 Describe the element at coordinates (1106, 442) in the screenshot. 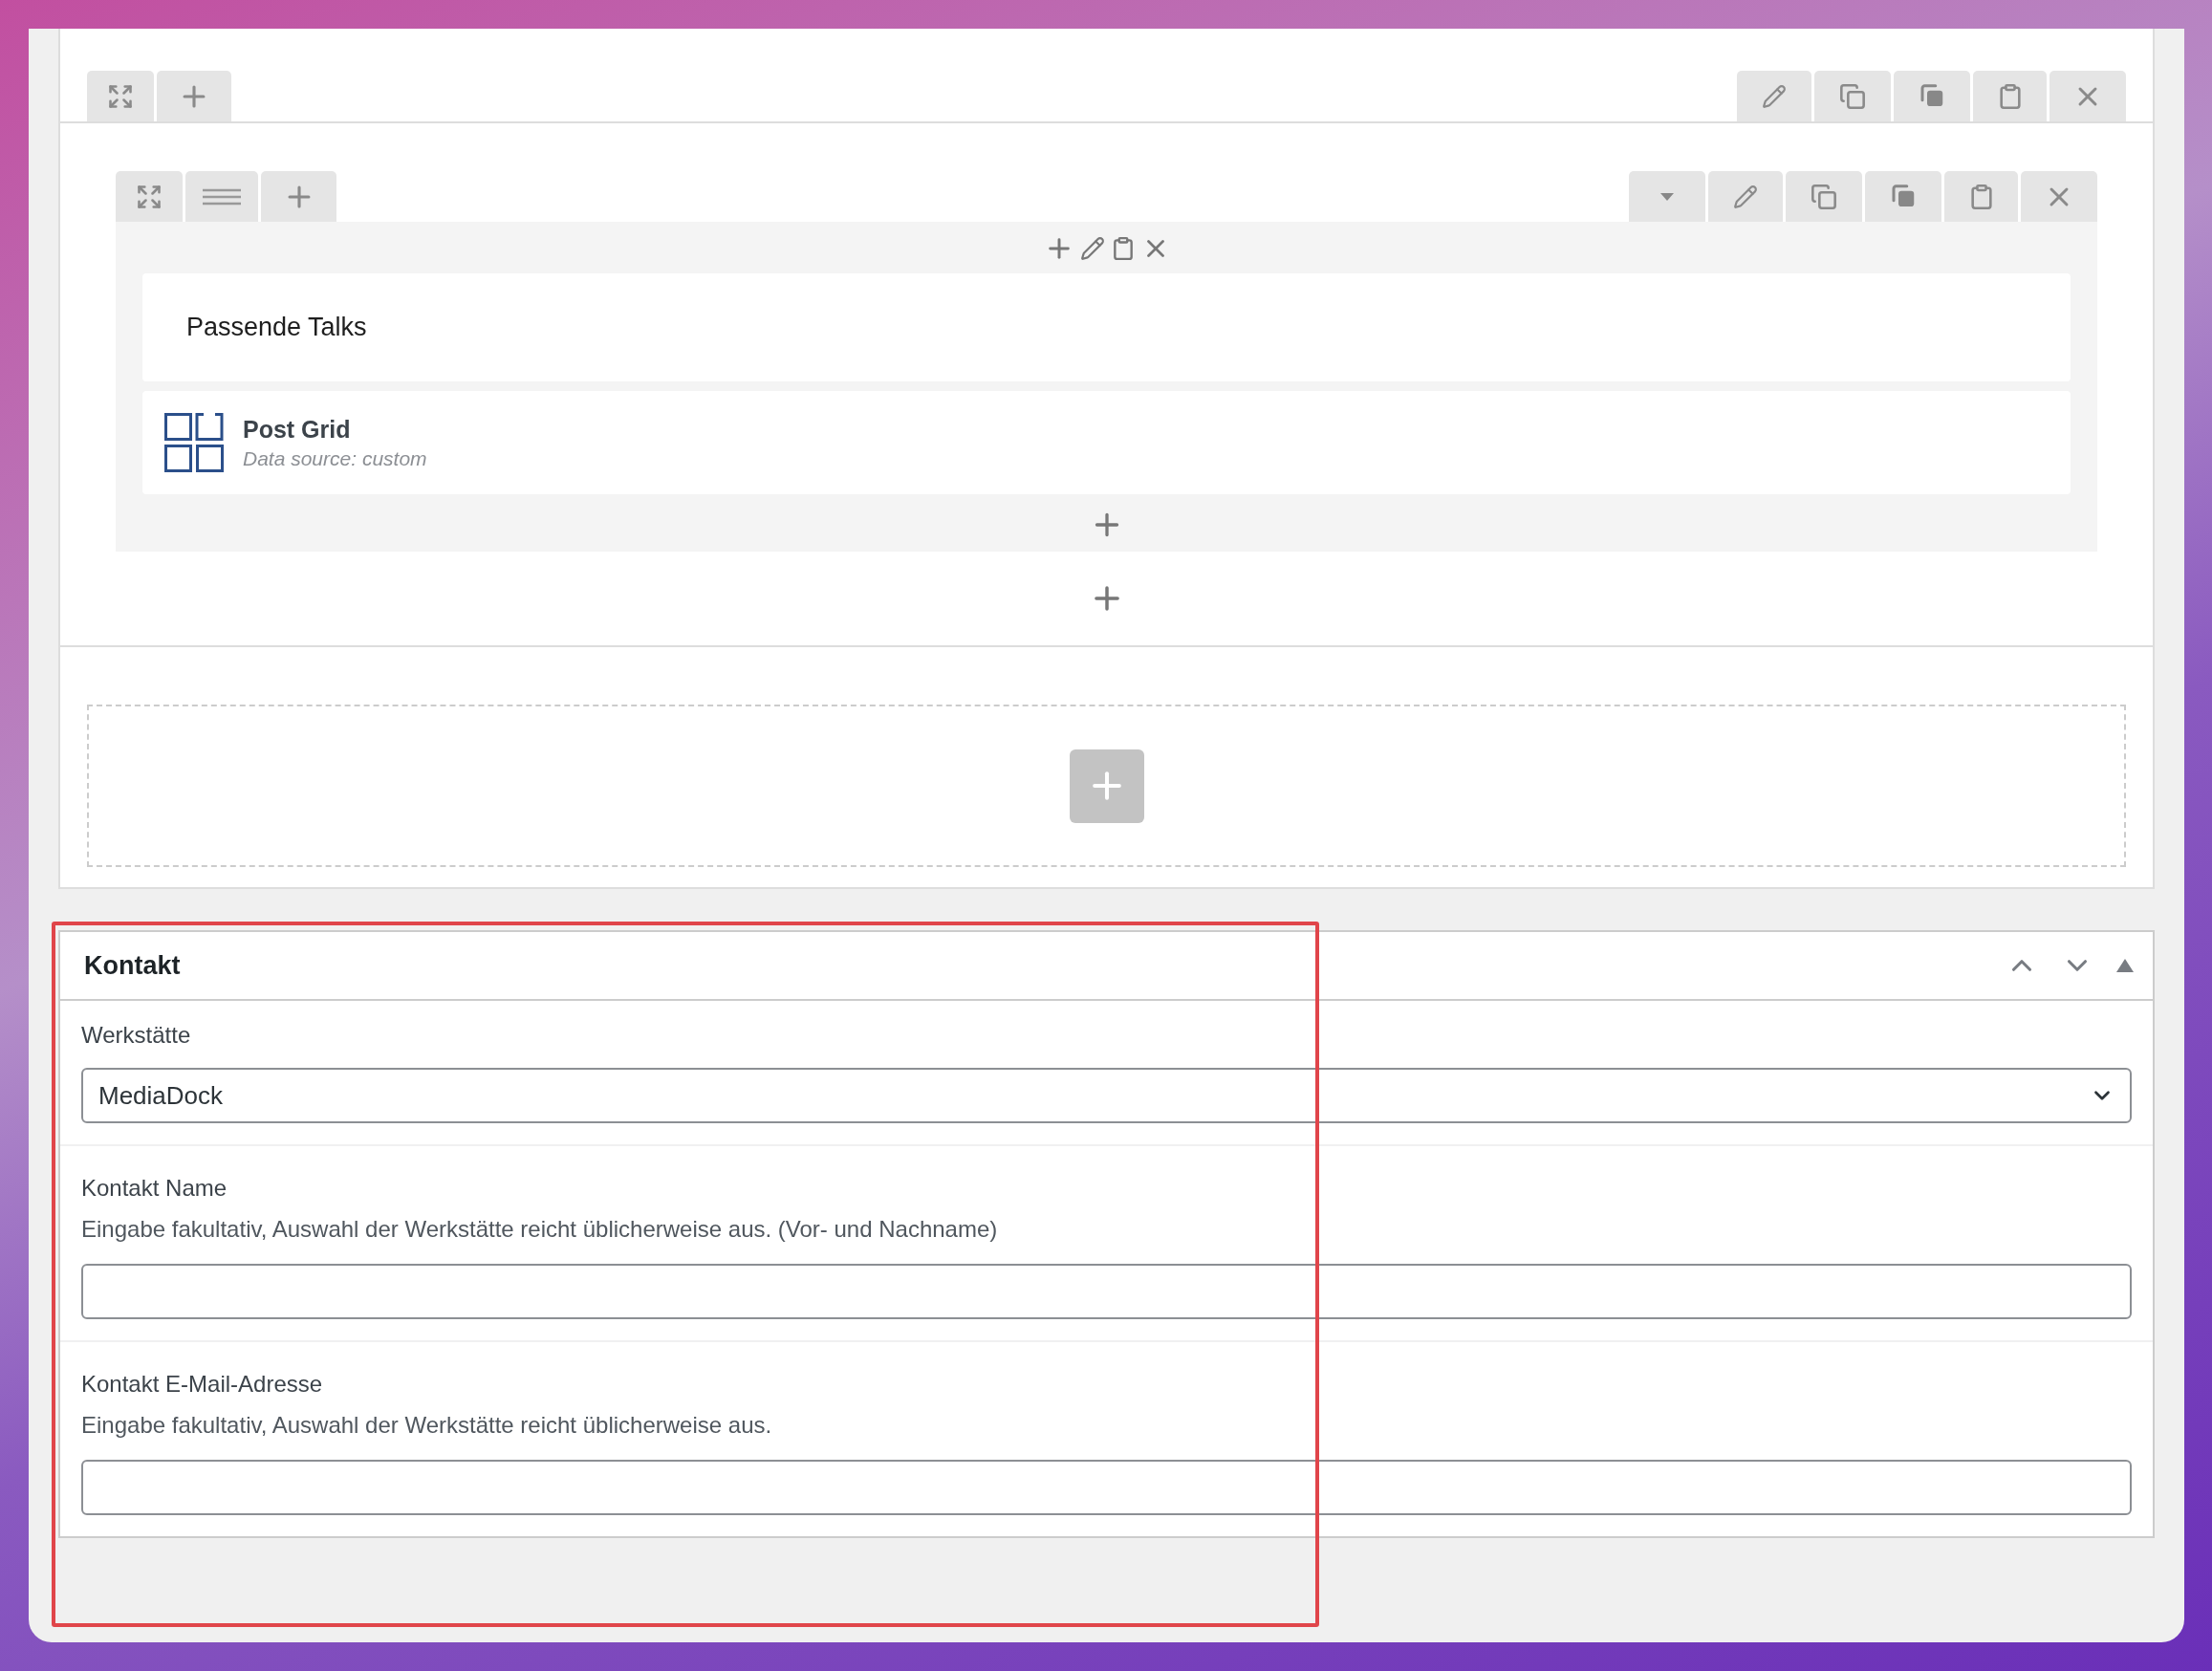

I see `post-grid-module: Post Grid Data source: custom` at that location.